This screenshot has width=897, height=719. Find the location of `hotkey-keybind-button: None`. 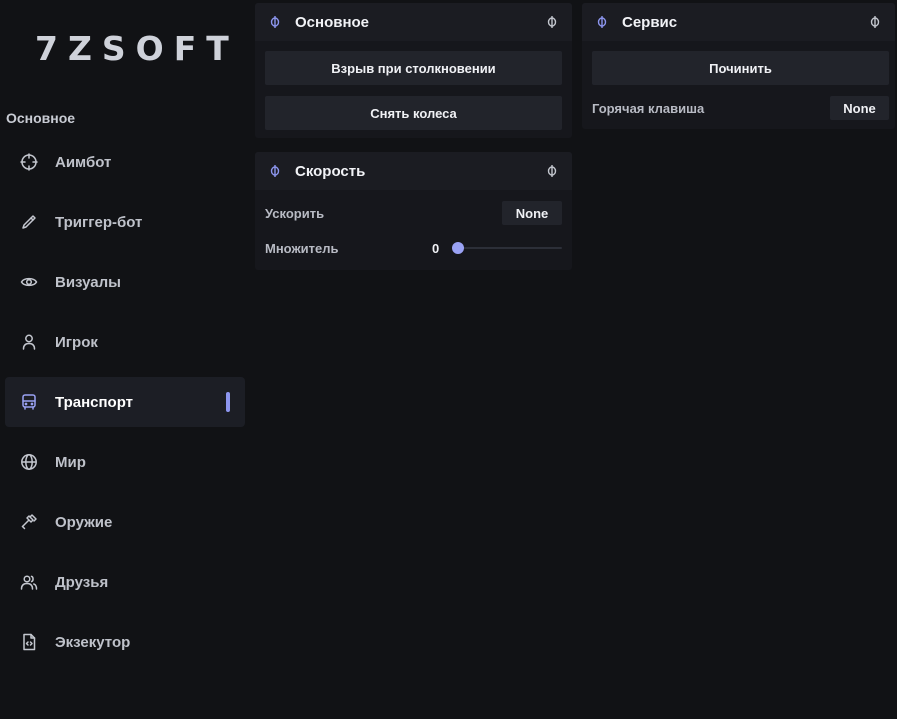

hotkey-keybind-button: None is located at coordinates (859, 108).